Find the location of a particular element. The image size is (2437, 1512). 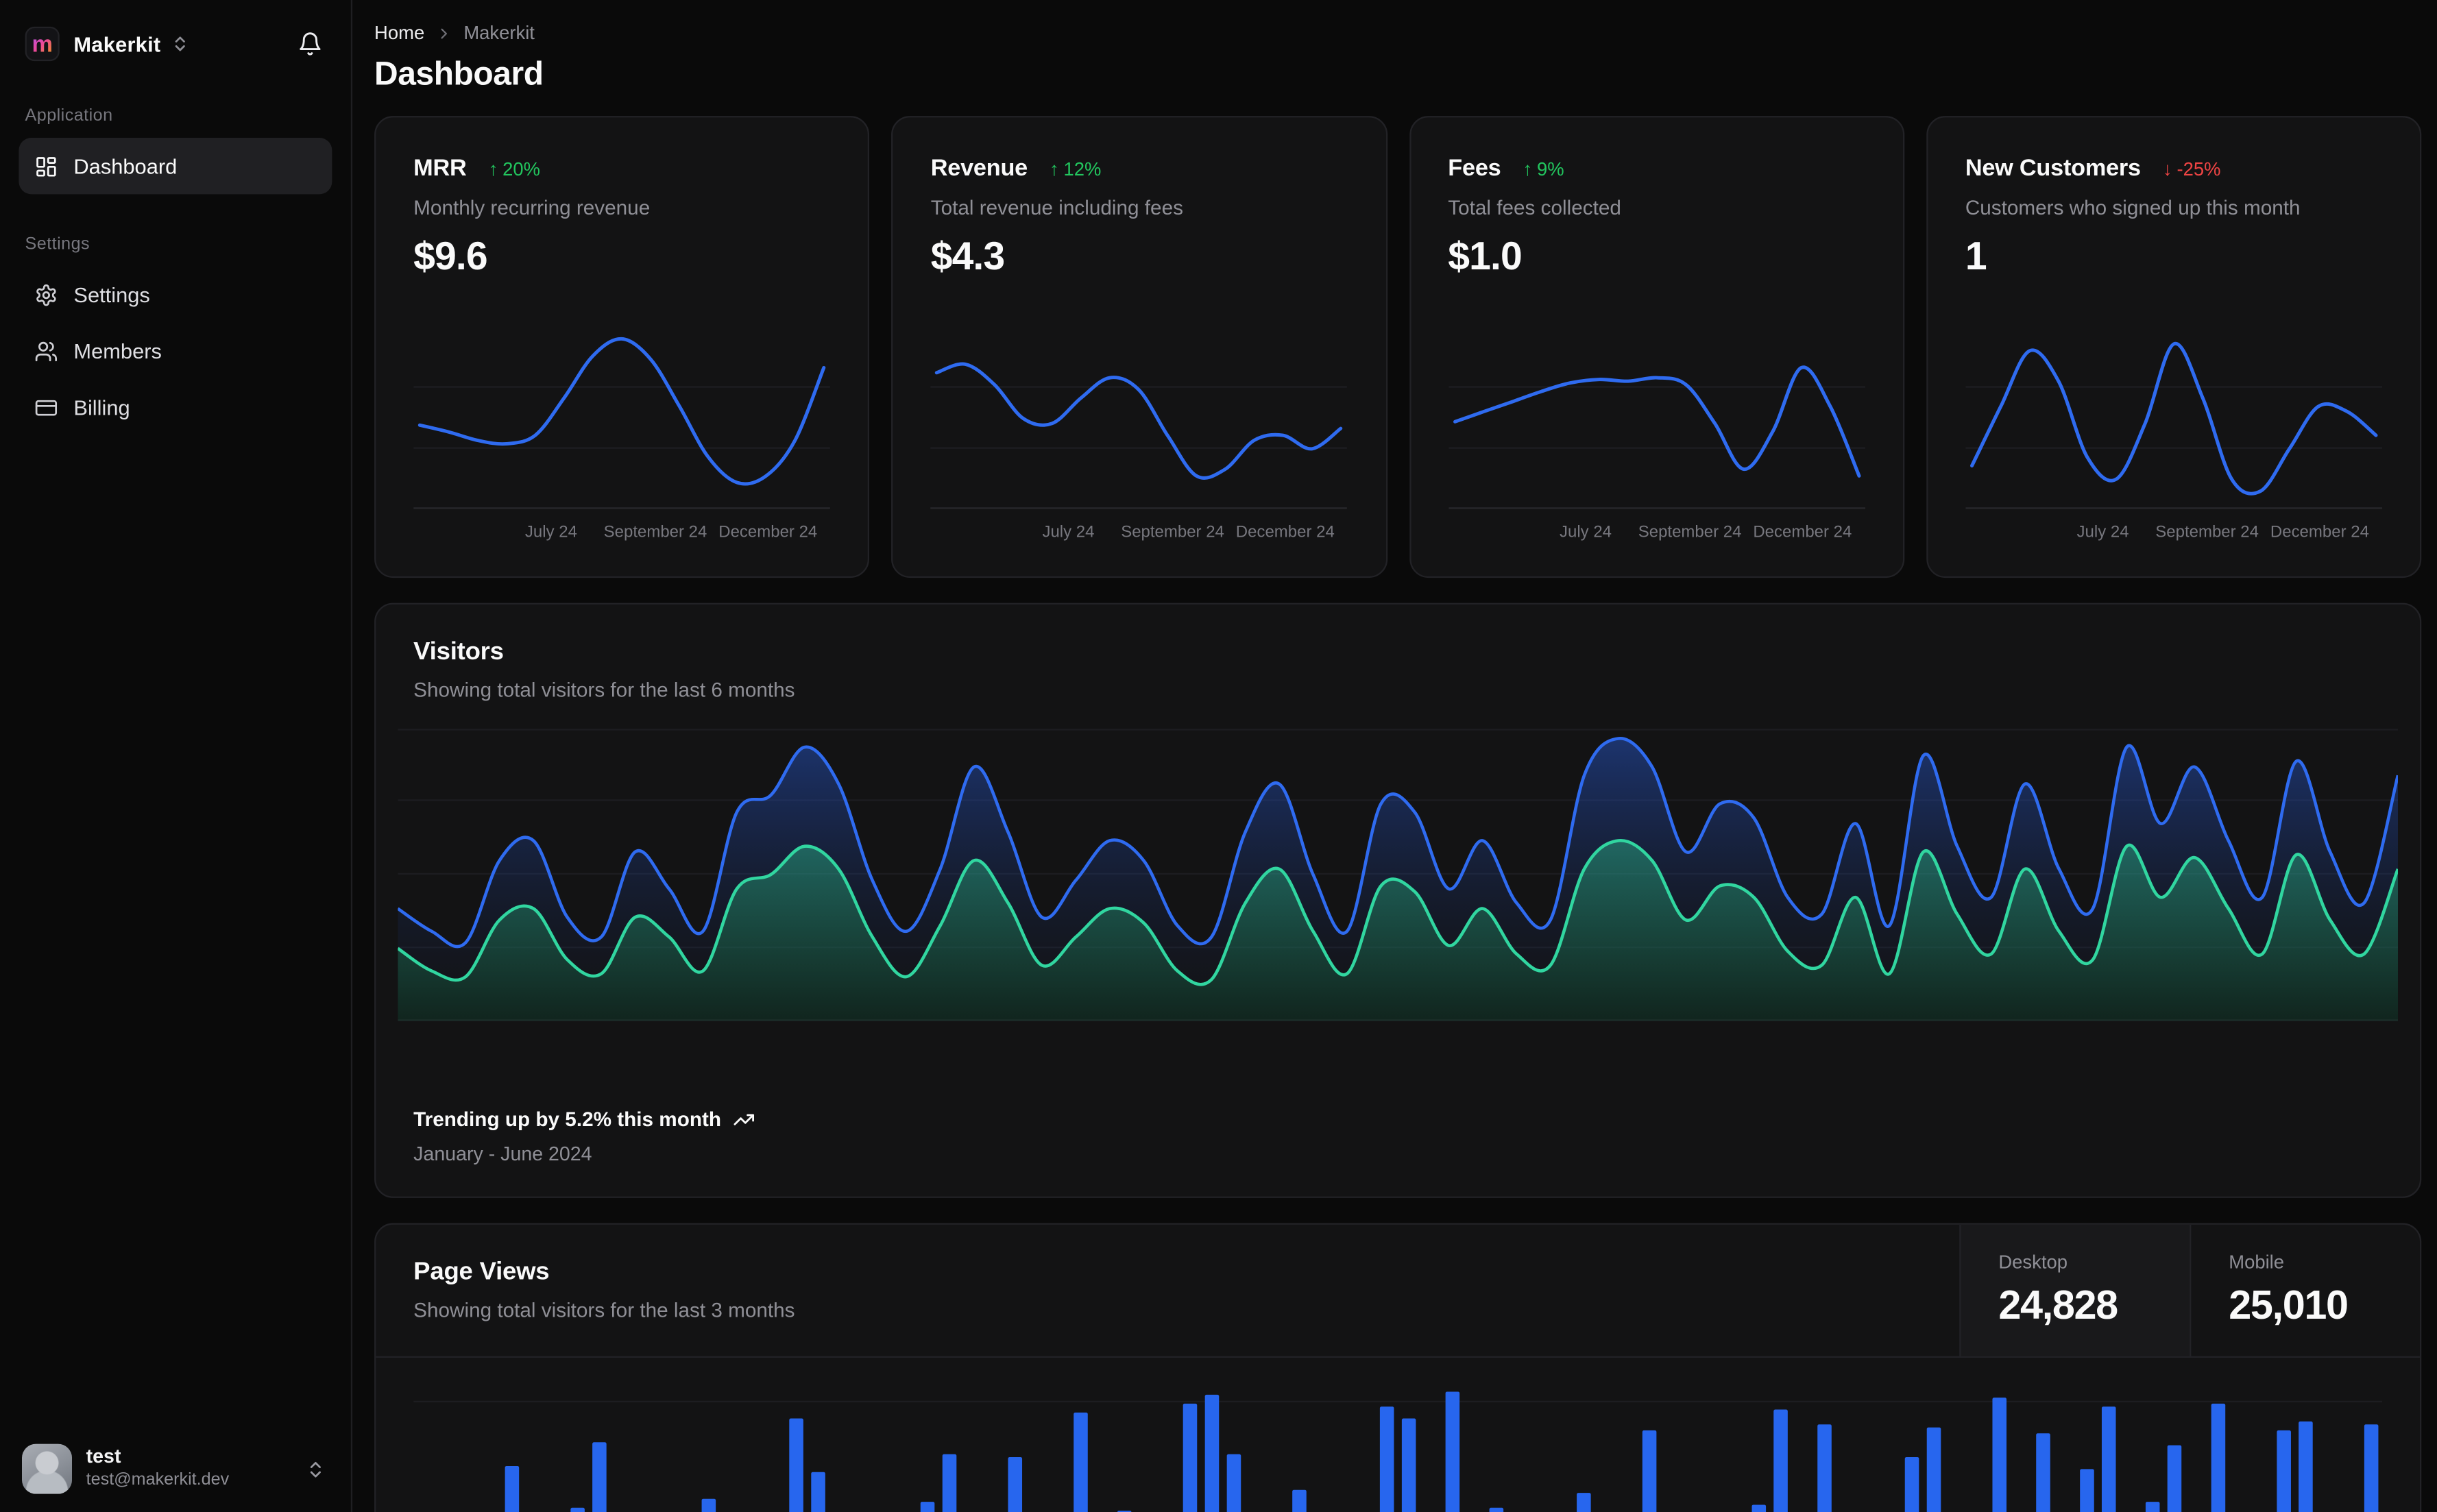

mrr-sparkline-chart is located at coordinates (621, 417).